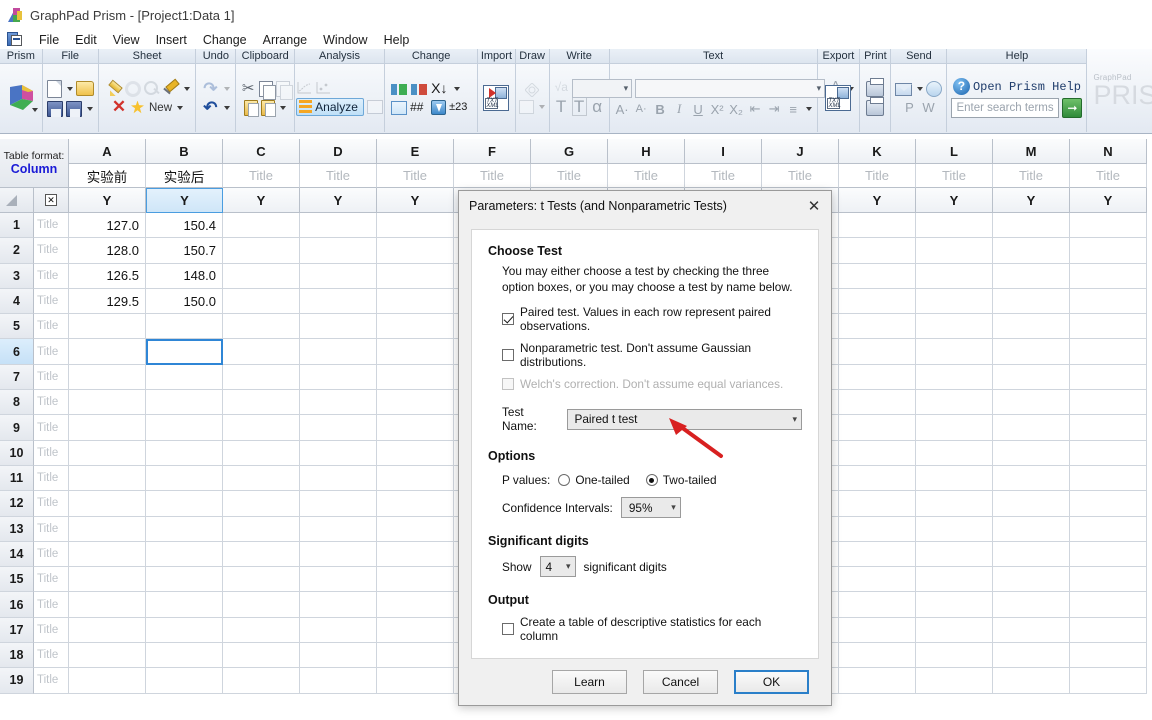  I want to click on cell-K4, so click(877, 301).